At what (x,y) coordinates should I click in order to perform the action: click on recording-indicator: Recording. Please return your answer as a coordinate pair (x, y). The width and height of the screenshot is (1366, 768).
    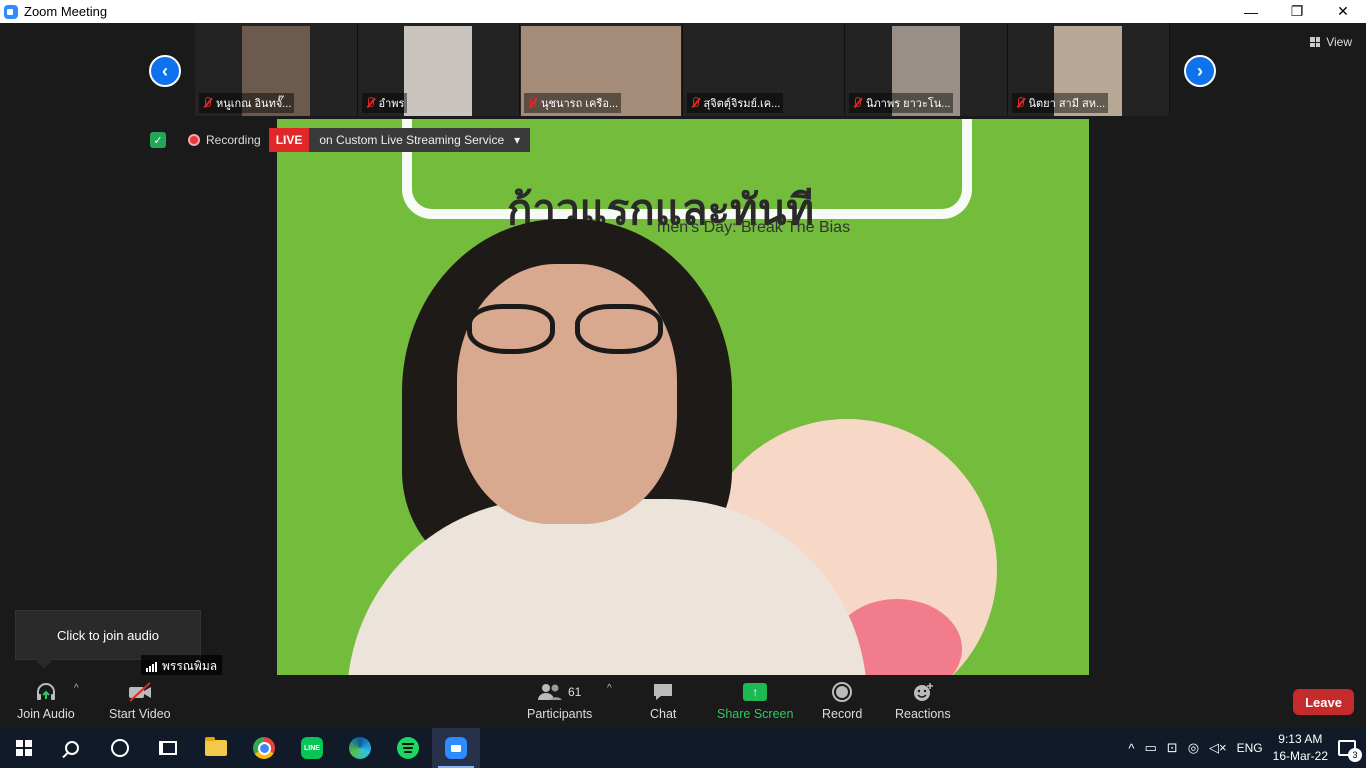
    Looking at the image, I should click on (224, 140).